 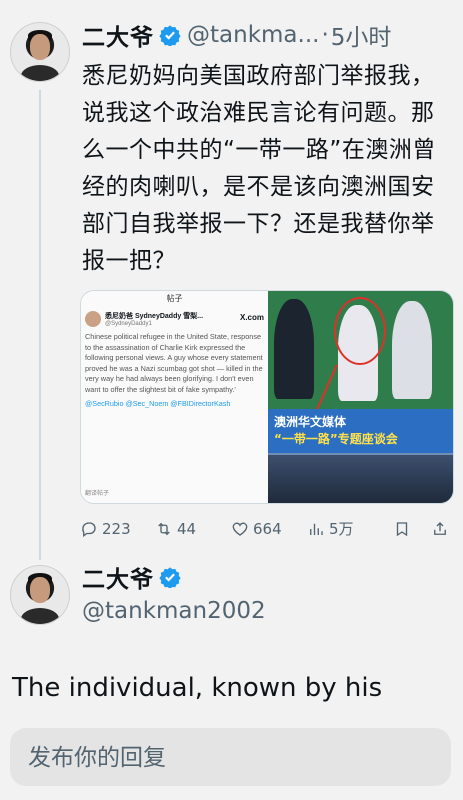 I want to click on avatar, so click(x=40, y=52).